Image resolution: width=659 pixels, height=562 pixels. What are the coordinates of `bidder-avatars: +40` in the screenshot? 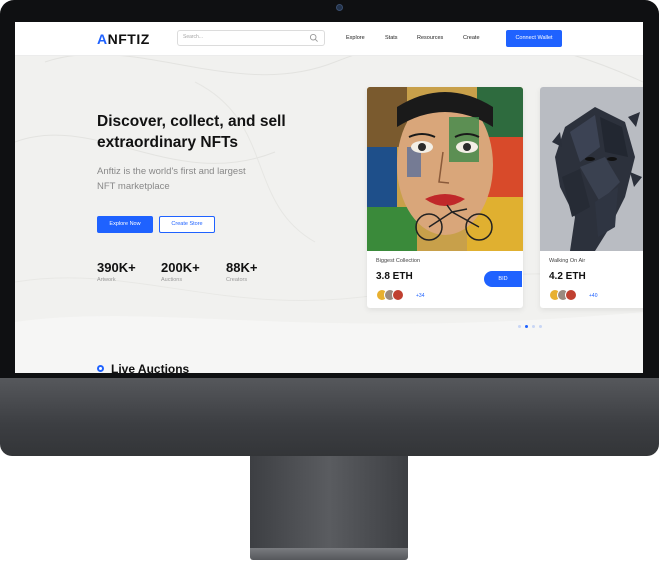 It's located at (579, 295).